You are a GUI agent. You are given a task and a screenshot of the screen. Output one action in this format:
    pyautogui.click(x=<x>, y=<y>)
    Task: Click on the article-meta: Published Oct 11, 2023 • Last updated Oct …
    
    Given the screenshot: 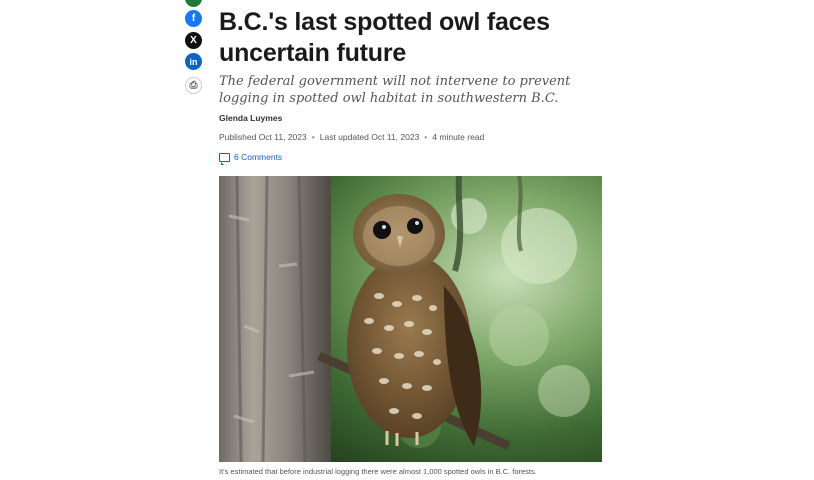 What is the action you would take?
    pyautogui.click(x=351, y=137)
    